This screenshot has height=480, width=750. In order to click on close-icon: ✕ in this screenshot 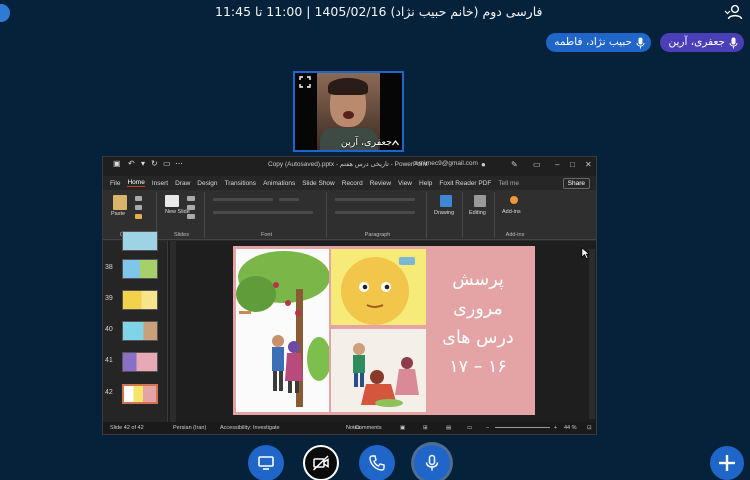, I will do `click(588, 164)`.